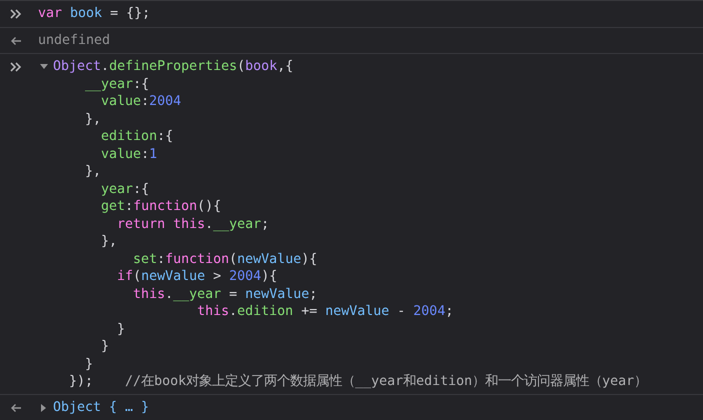 This screenshot has width=703, height=420. I want to click on code-line: year:{, so click(125, 189).